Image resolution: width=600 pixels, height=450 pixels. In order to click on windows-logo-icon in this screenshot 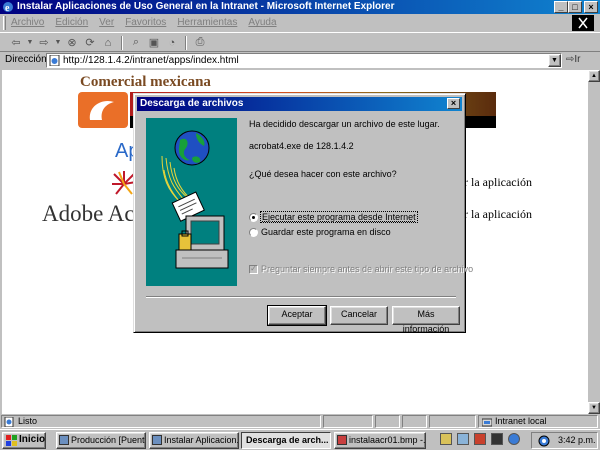, I will do `click(11, 440)`.